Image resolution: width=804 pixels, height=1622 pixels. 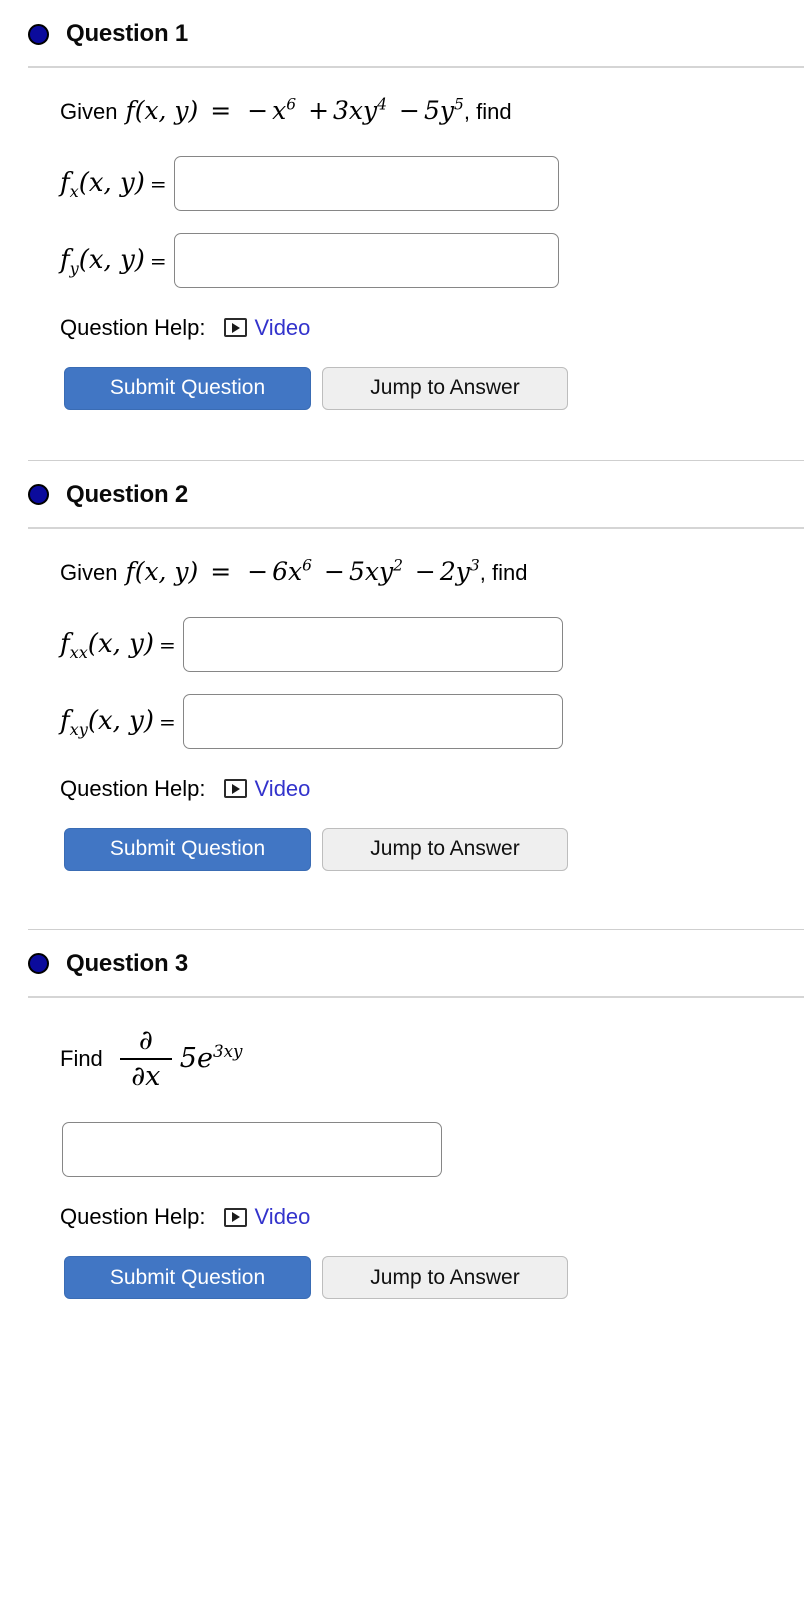 What do you see at coordinates (366, 260) in the screenshot?
I see `answer-input-fy` at bounding box center [366, 260].